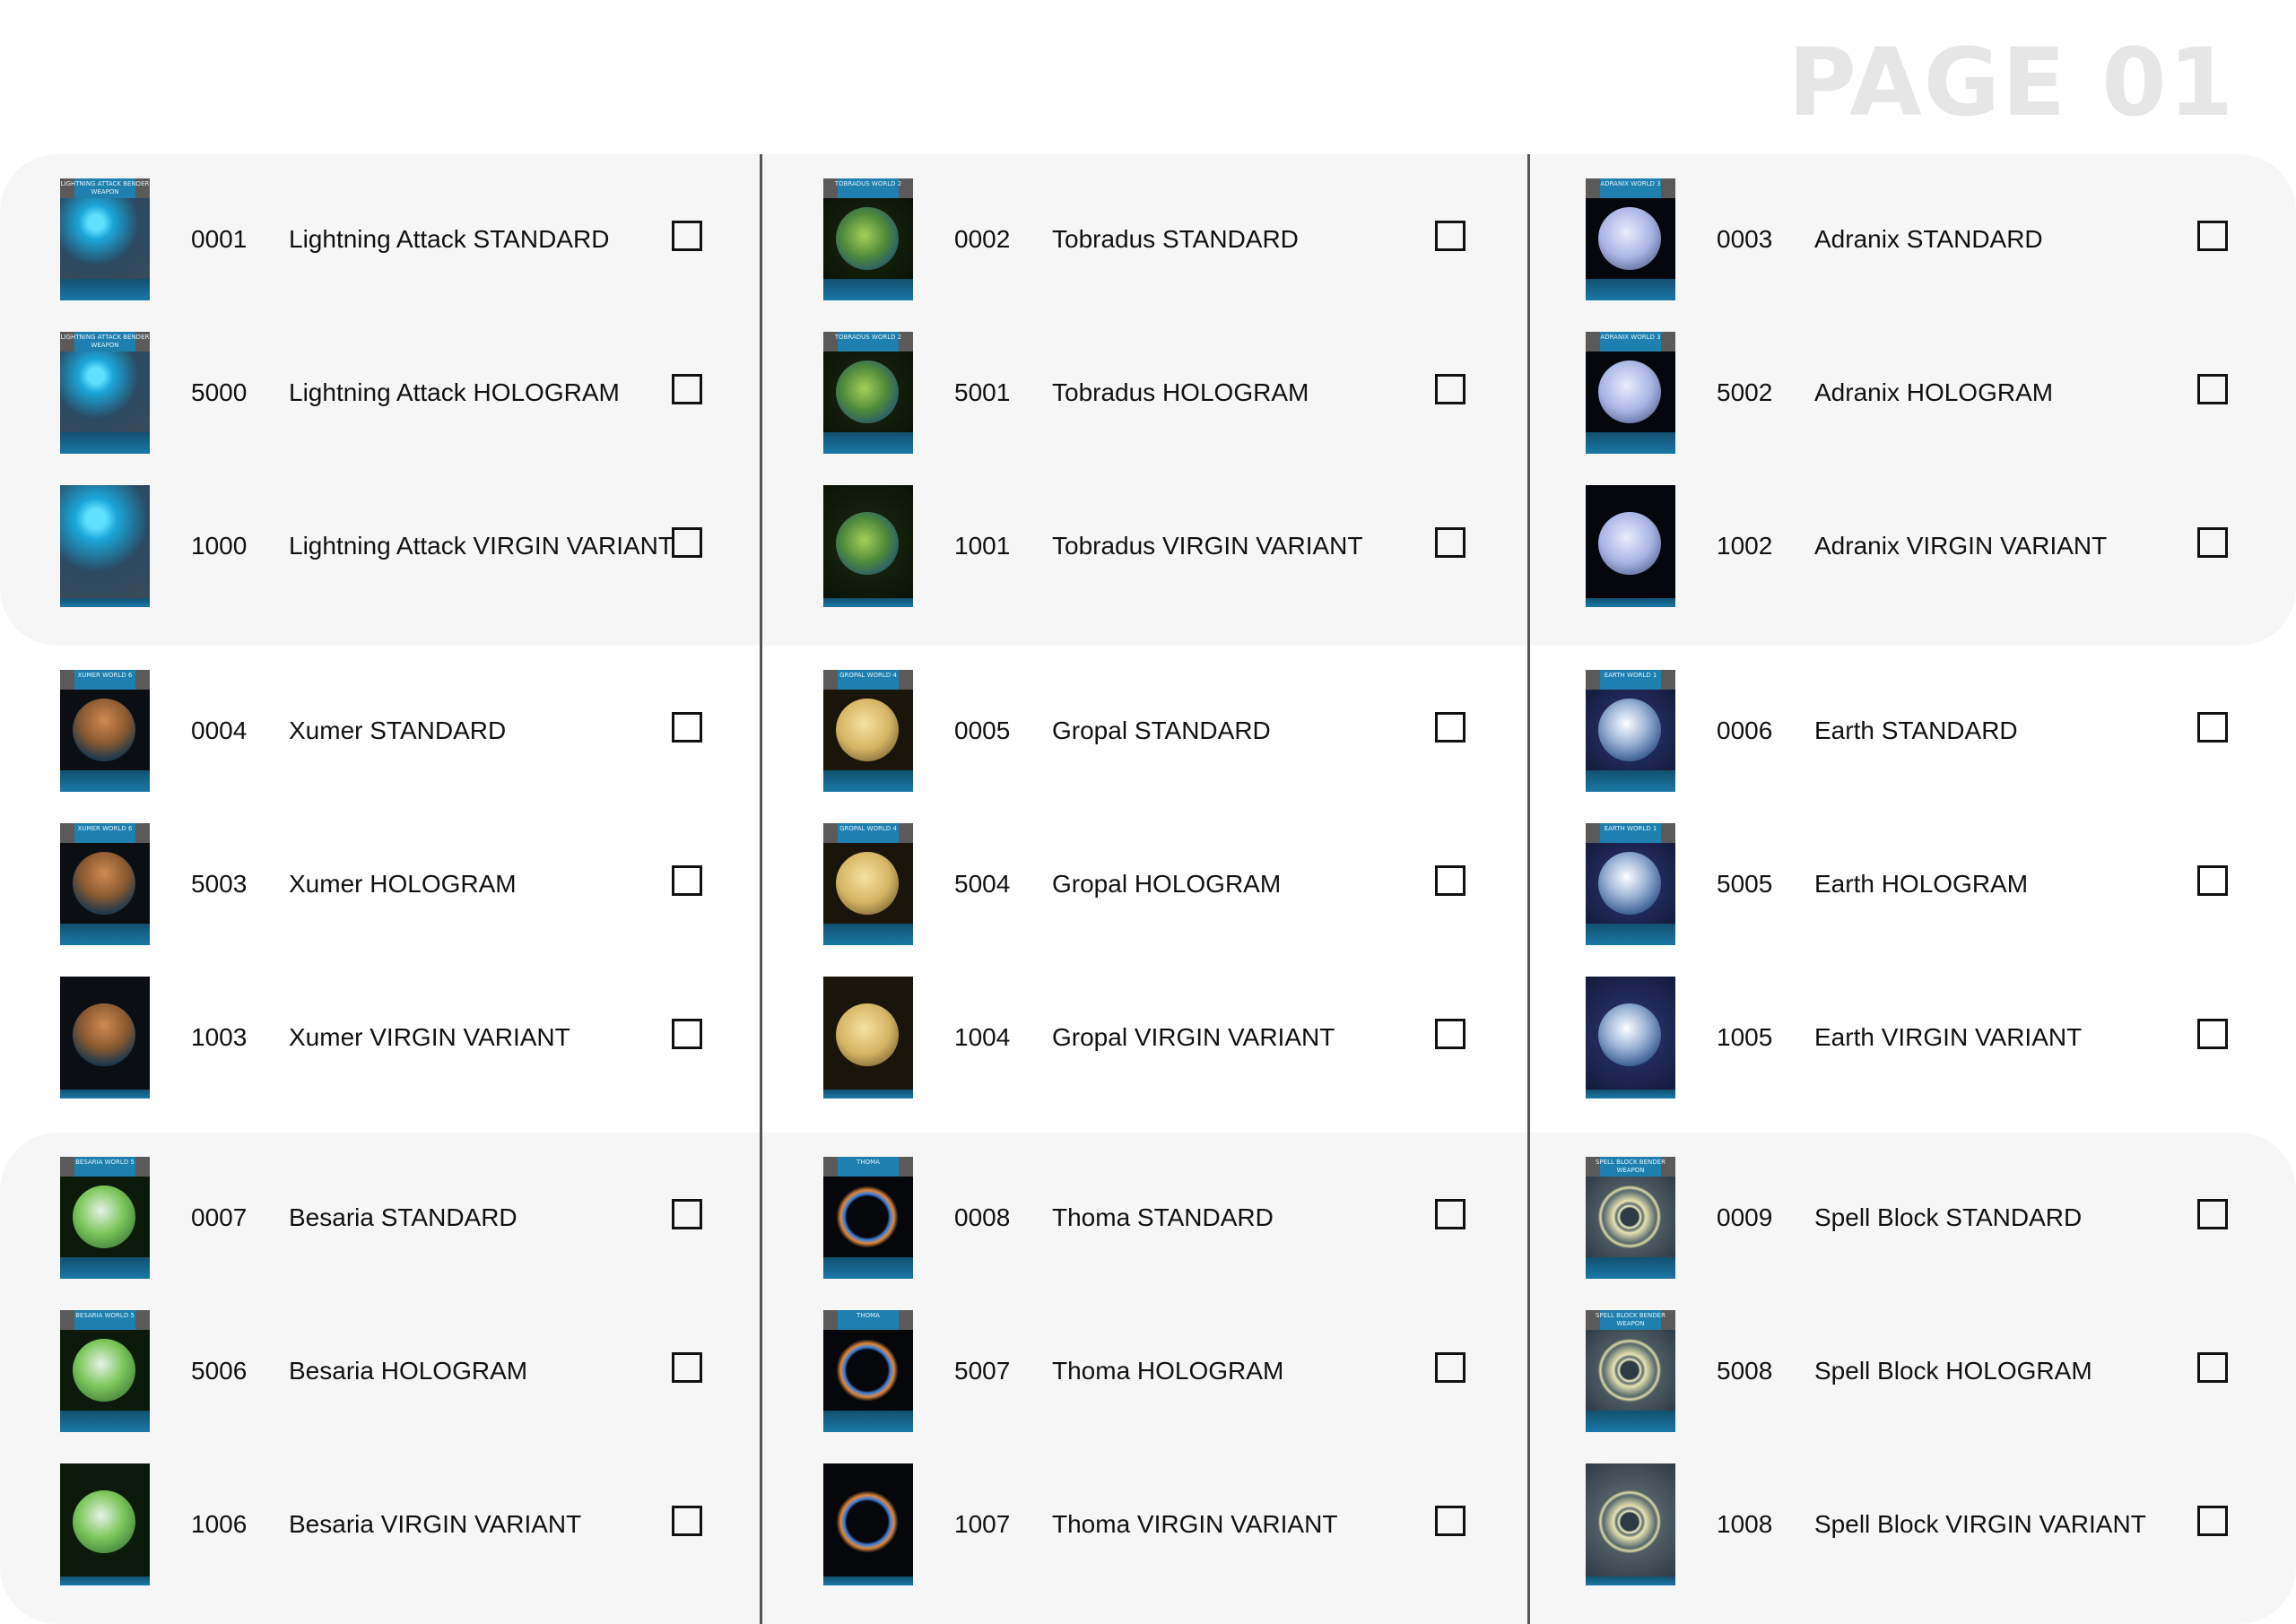 This screenshot has width=2296, height=1624. I want to click on checklist-row: THOMA 5007 Thoma HOLOGRAM, so click(1173, 1371).